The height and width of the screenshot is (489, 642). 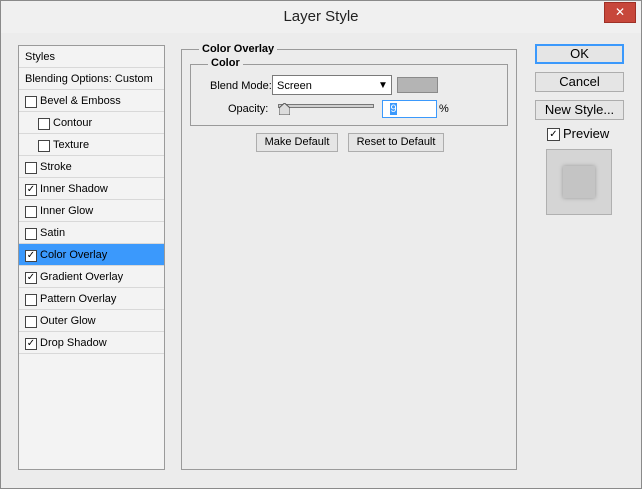 I want to click on preview-swatch, so click(x=579, y=182).